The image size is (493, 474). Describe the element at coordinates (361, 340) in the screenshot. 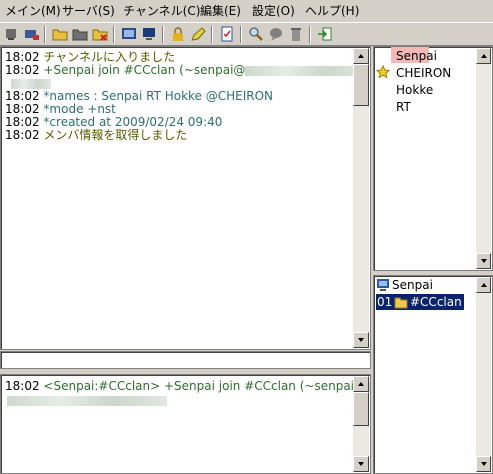

I see `scroll-down-button` at that location.